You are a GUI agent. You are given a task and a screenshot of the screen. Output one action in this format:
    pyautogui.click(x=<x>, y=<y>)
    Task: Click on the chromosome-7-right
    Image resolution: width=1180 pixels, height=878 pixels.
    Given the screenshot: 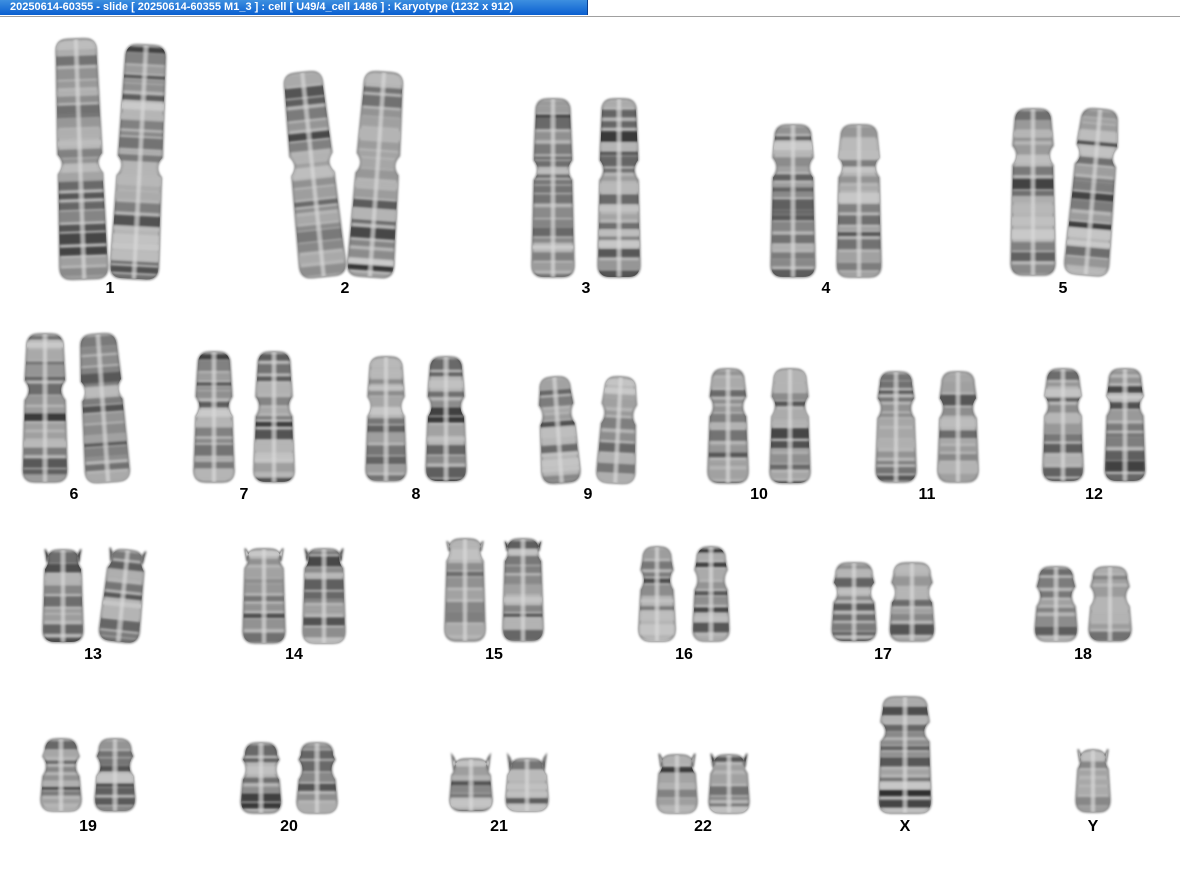 What is the action you would take?
    pyautogui.click(x=274, y=417)
    